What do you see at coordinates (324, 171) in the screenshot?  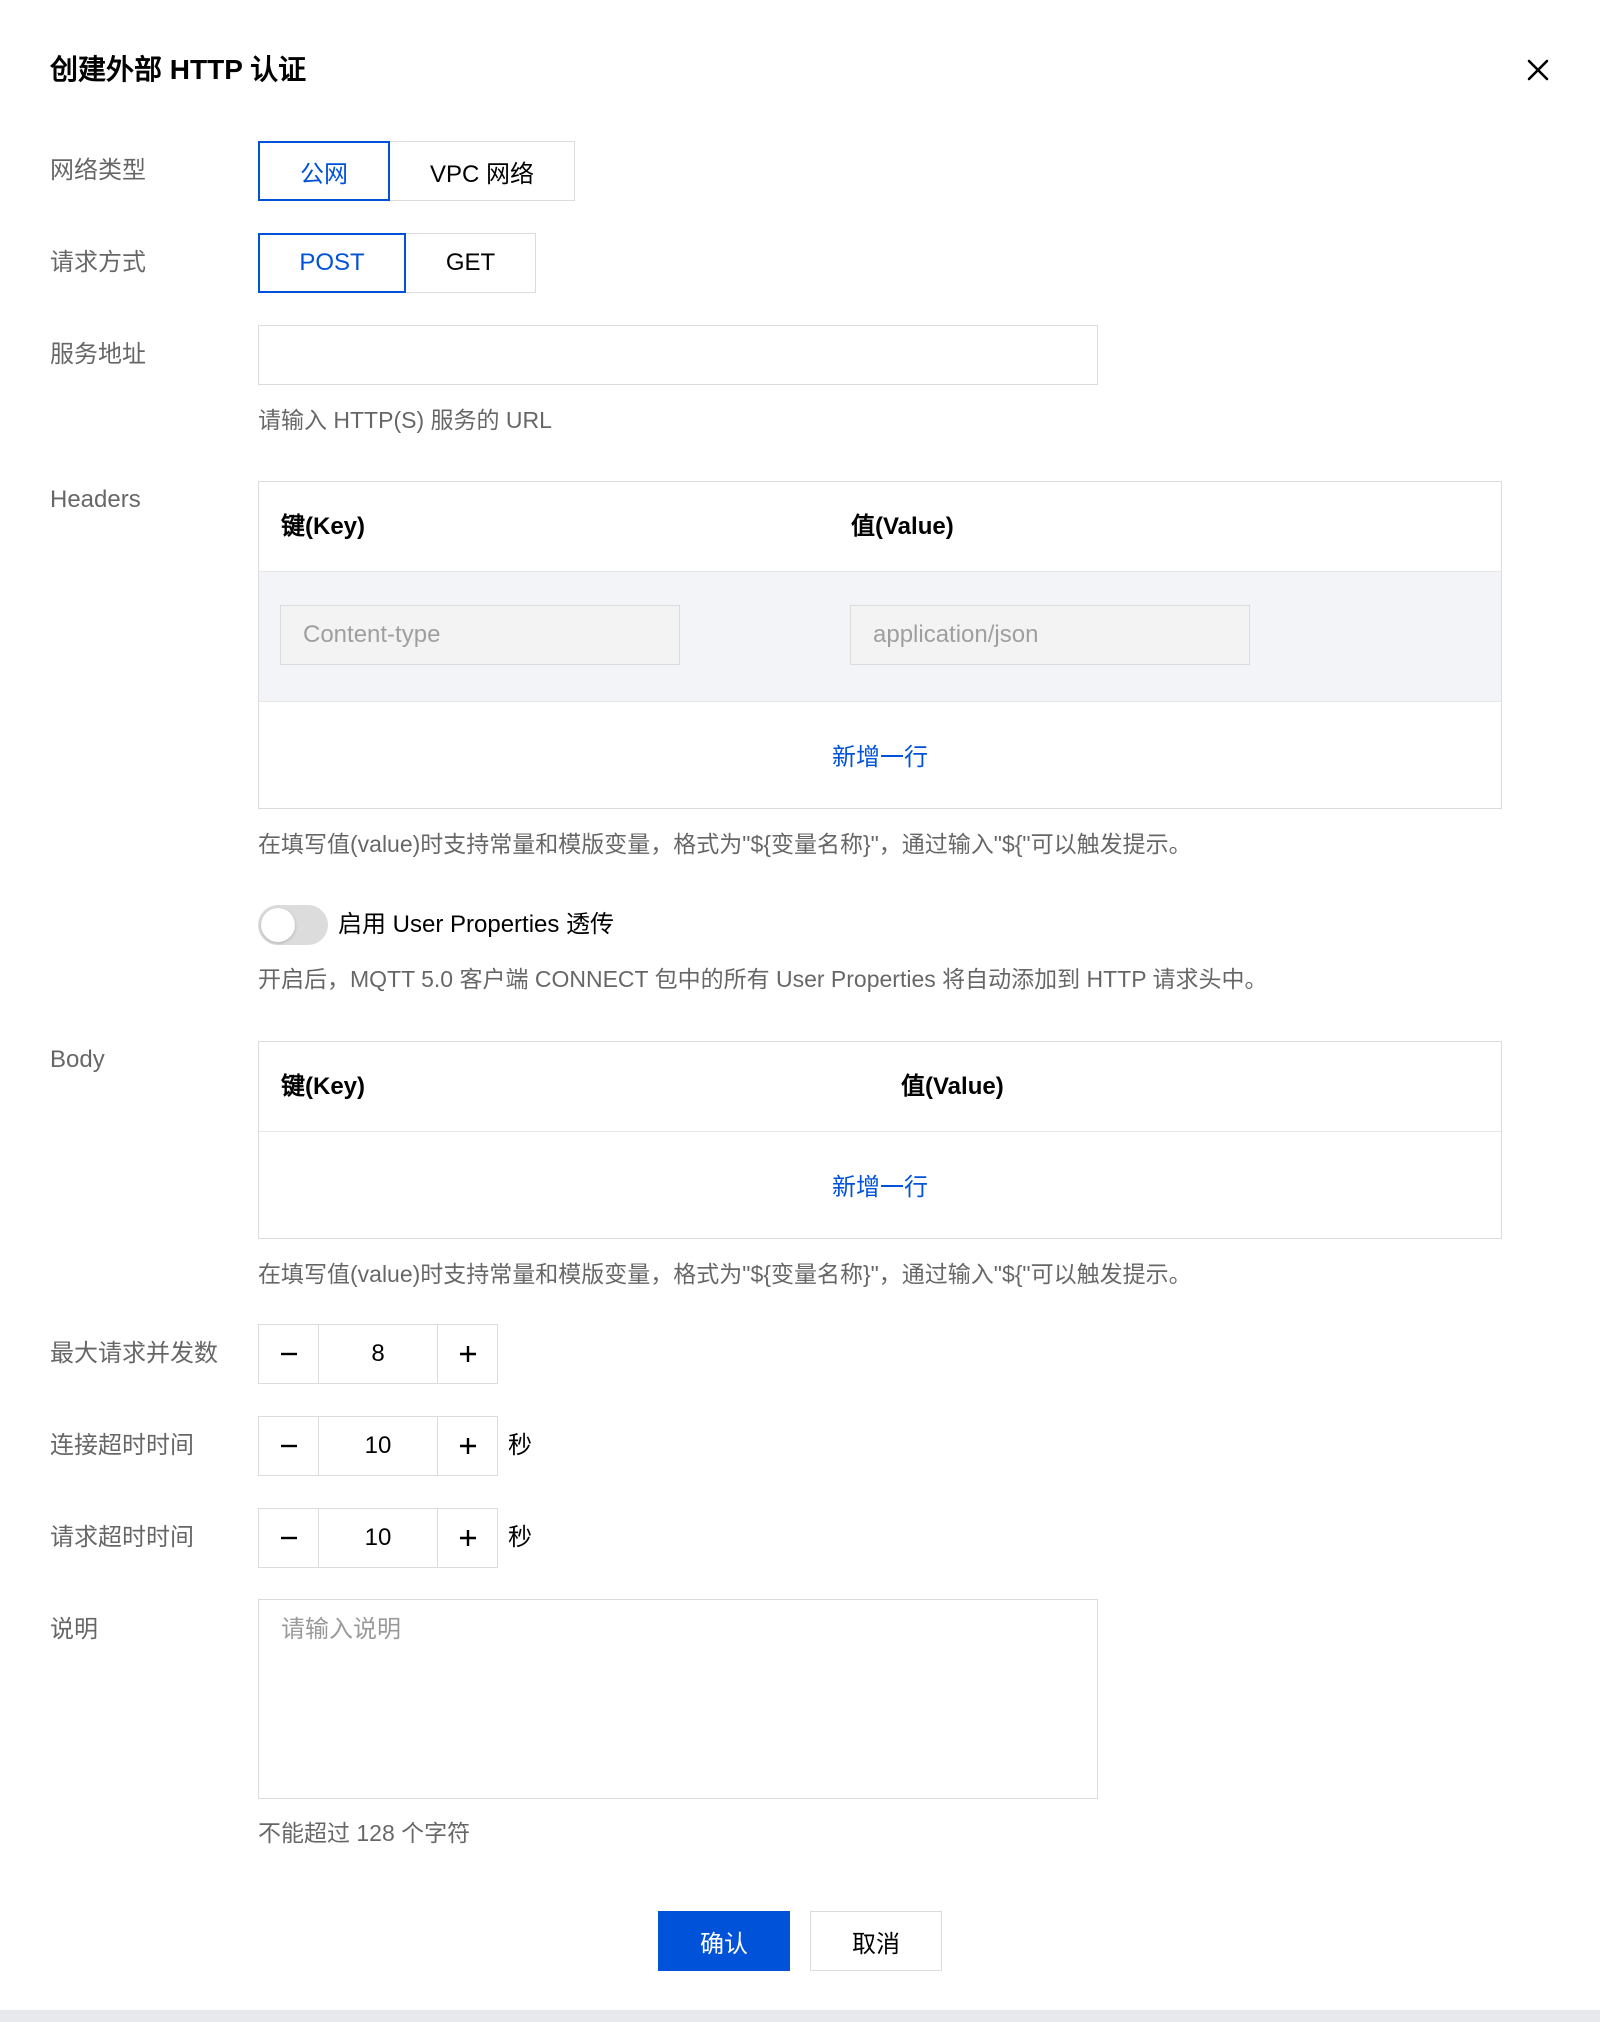 I see `network-option-public: 公网` at bounding box center [324, 171].